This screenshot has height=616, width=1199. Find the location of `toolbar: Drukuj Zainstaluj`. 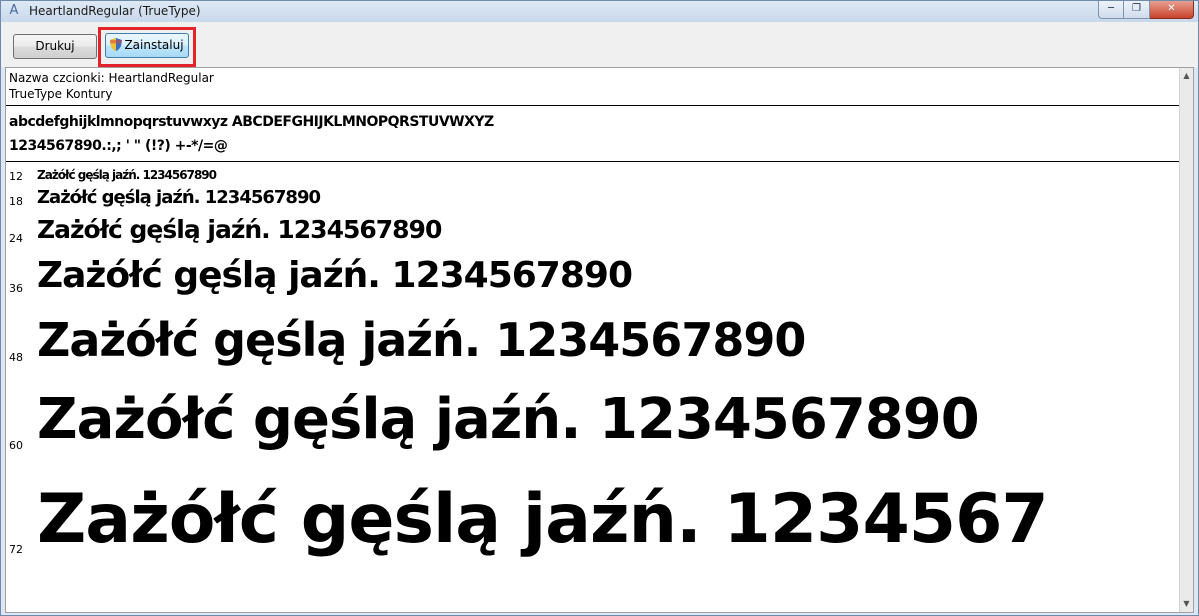

toolbar: Drukuj Zainstaluj is located at coordinates (599, 44).